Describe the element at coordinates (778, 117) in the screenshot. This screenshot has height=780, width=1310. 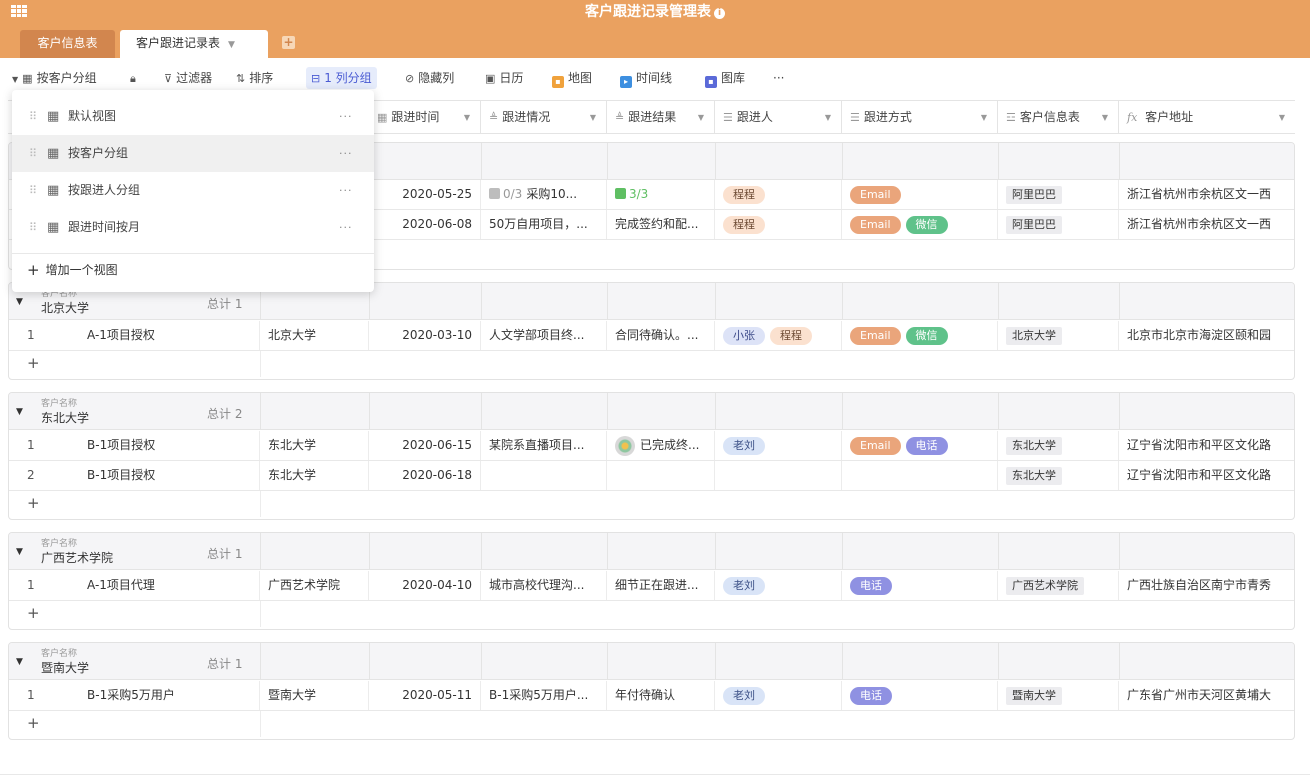
I see `column-header-person: ☰ 跟进人 ▼` at that location.